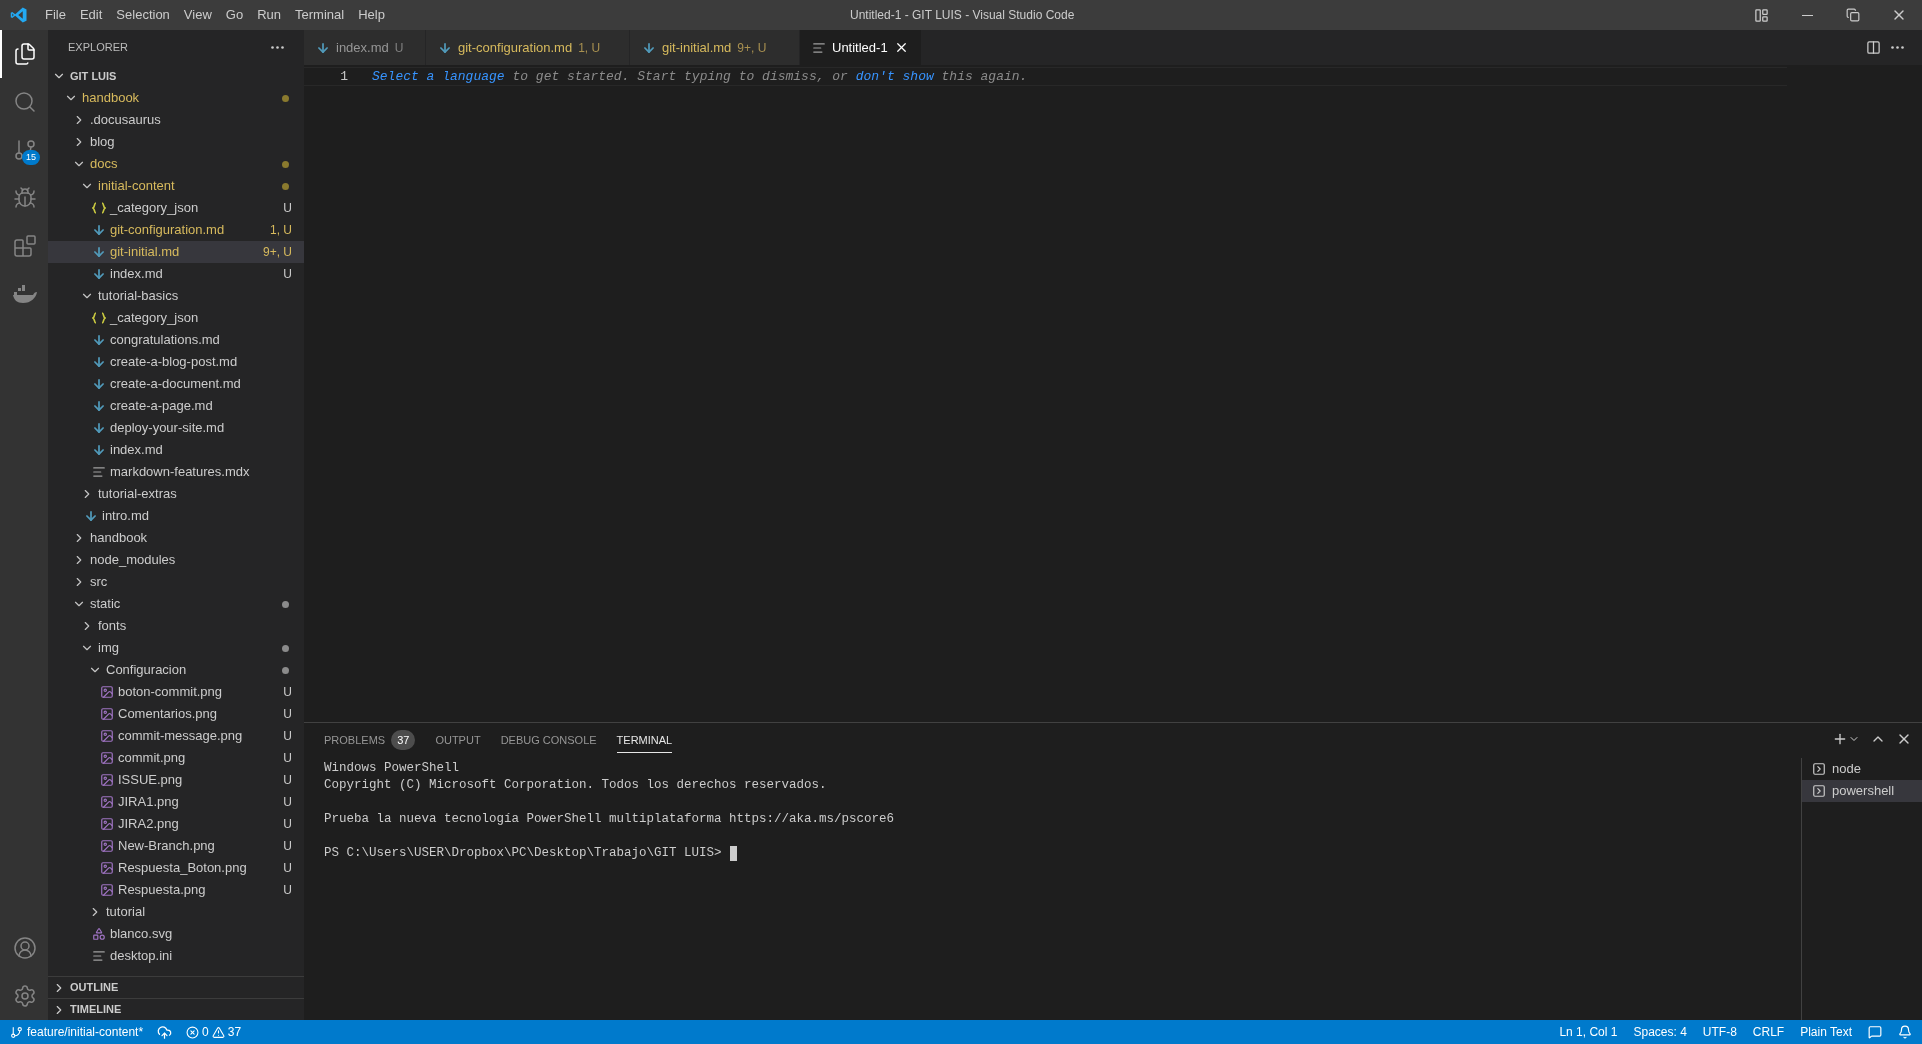 The image size is (1922, 1044). I want to click on item-label: .docusaurus, so click(126, 120).